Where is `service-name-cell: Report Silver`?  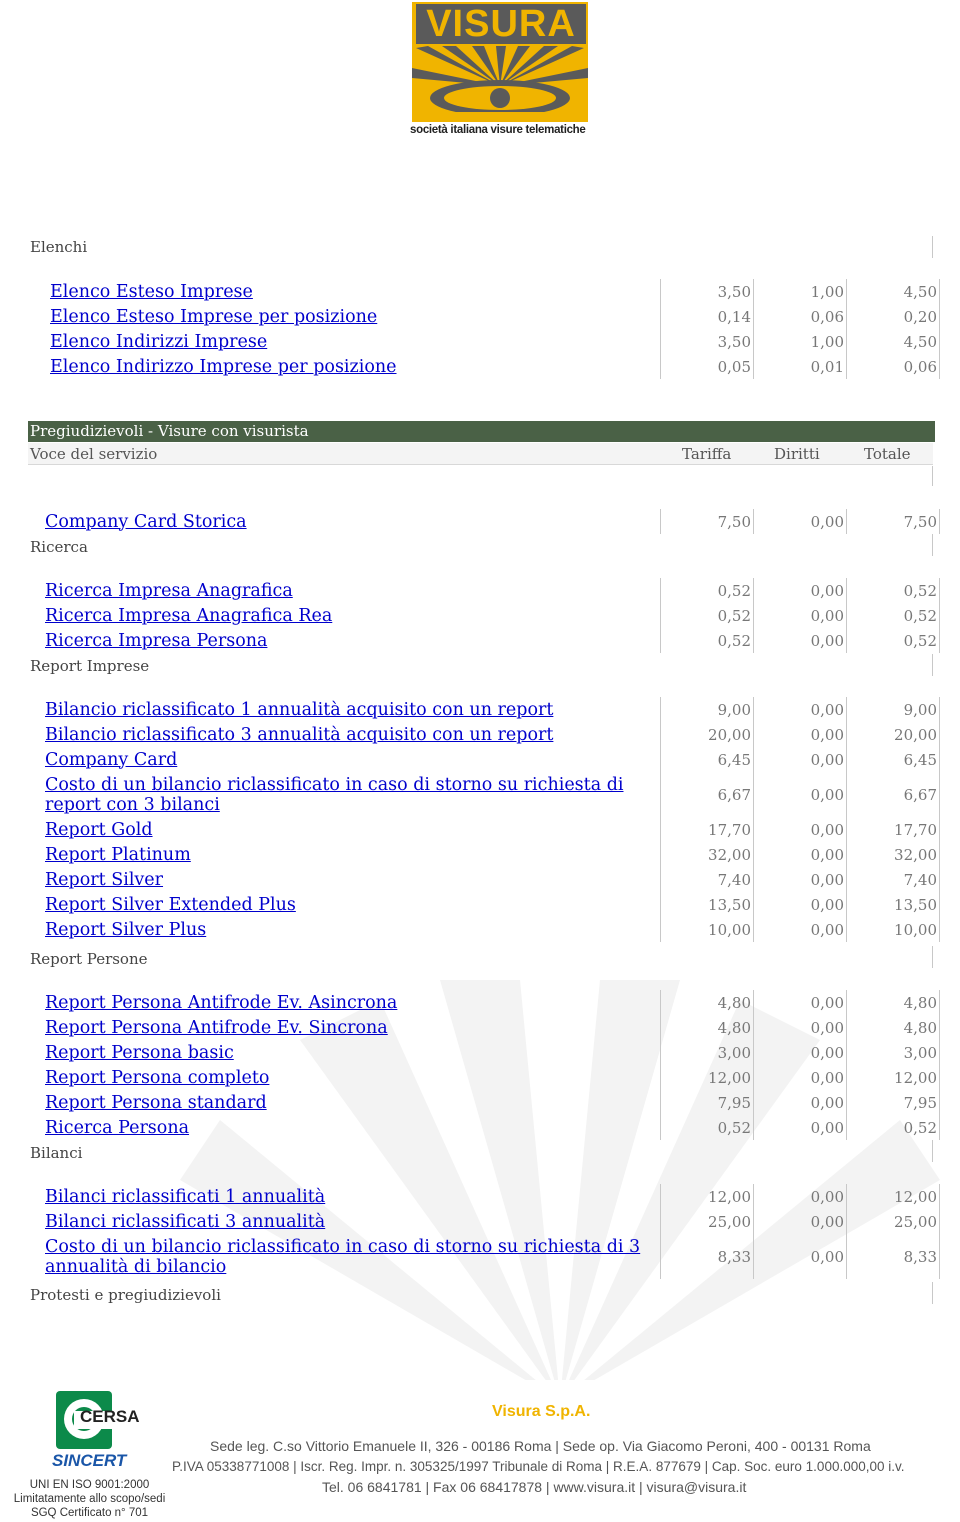
service-name-cell: Report Silver is located at coordinates (353, 879).